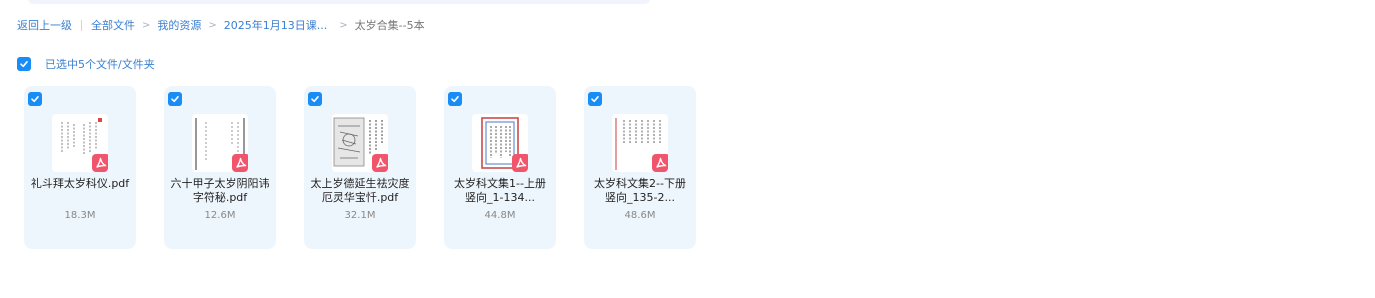 Image resolution: width=1375 pixels, height=298 pixels. I want to click on search-bar-edge, so click(339, 2).